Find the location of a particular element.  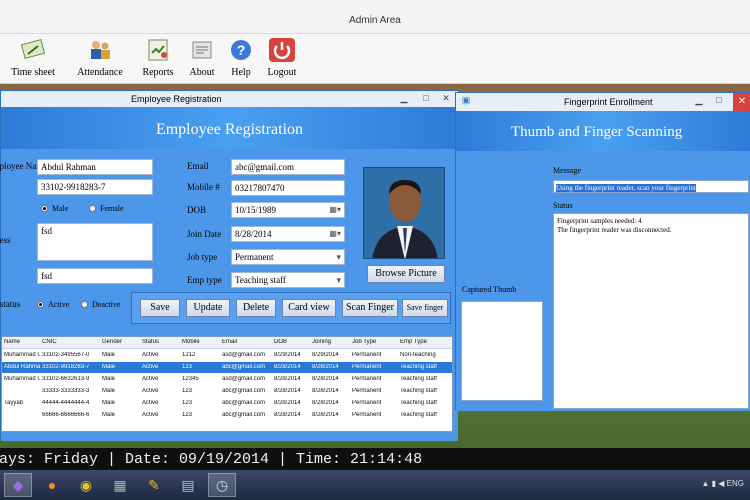

toolbar-attendance-button: Attendance is located at coordinates (100, 57).